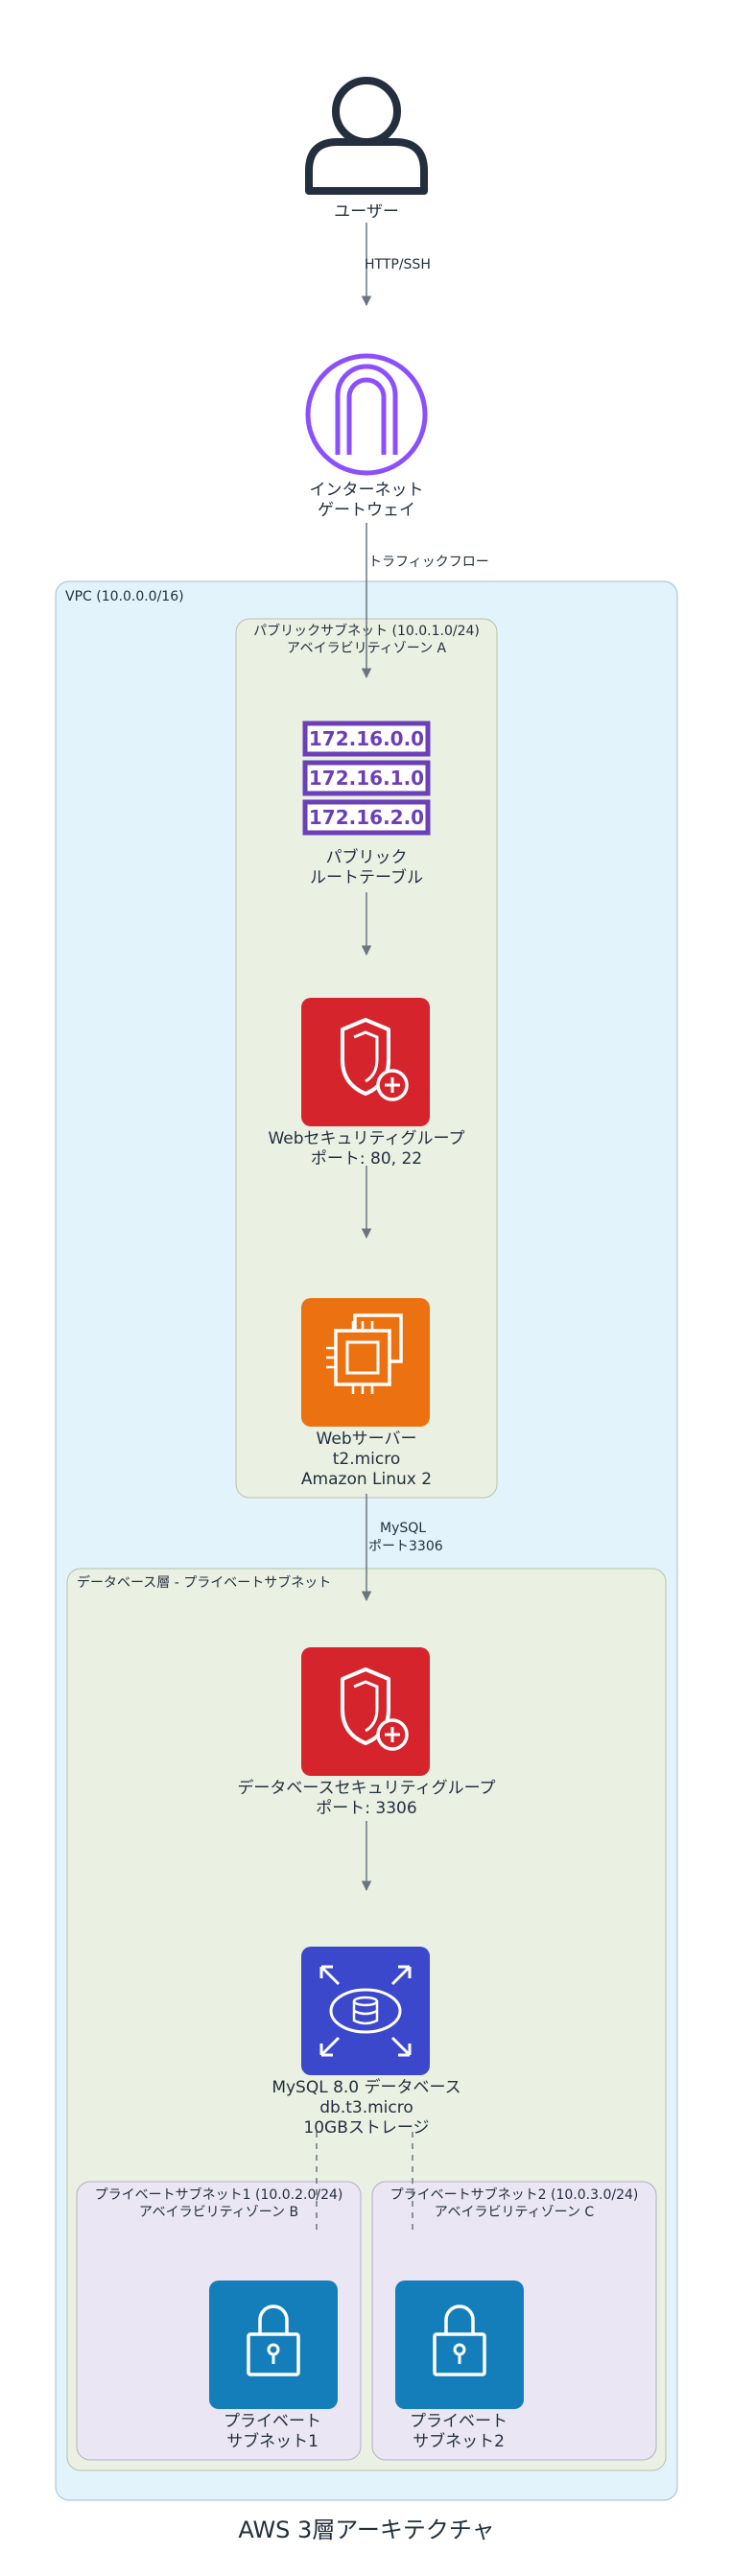 Image resolution: width=732 pixels, height=2576 pixels. I want to click on edge-label-mysql: MySQL, so click(403, 1529).